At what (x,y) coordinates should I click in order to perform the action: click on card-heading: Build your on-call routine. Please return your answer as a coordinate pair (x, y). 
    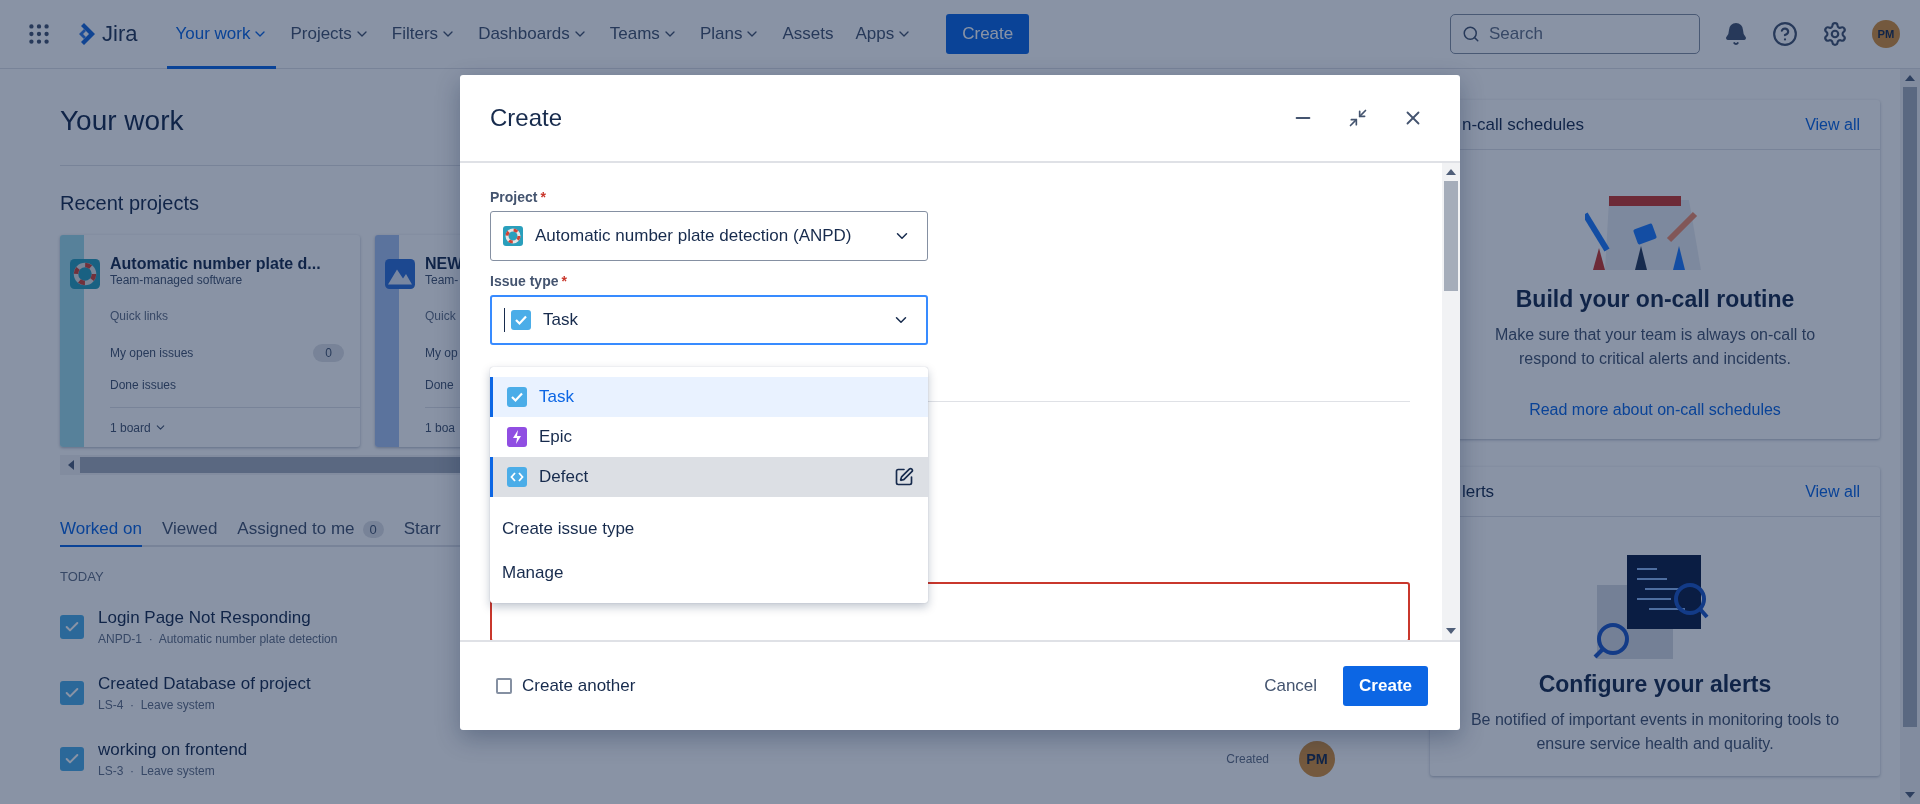
    Looking at the image, I should click on (1655, 299).